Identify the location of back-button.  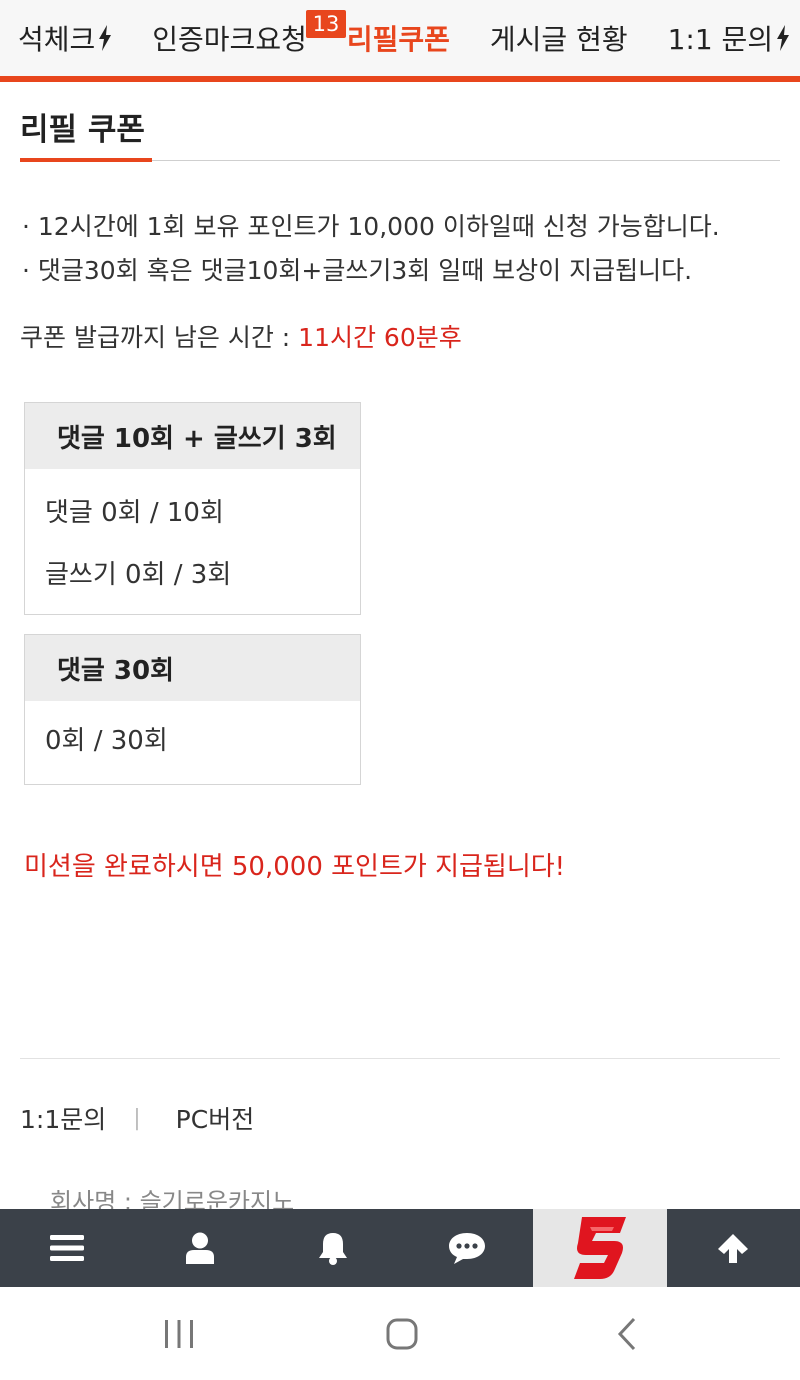
(627, 1334).